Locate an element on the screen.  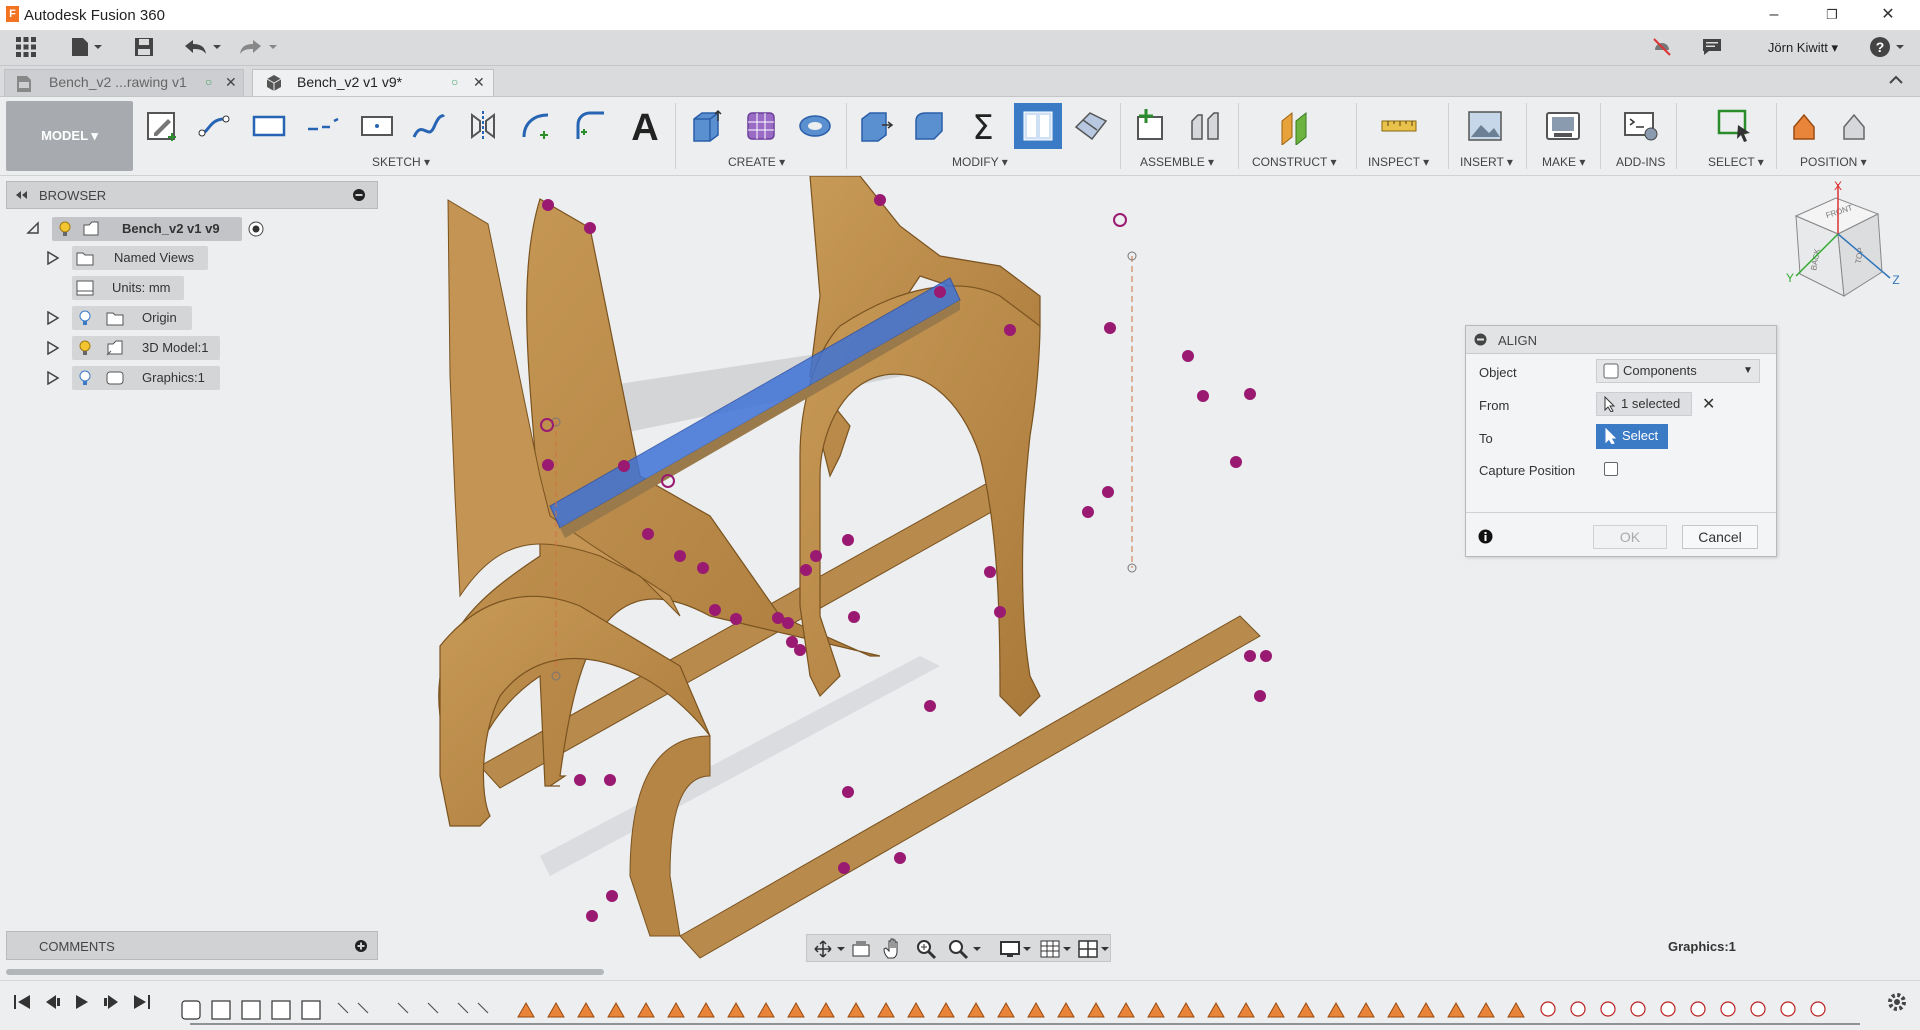
offline-status-icon is located at coordinates (1662, 48).